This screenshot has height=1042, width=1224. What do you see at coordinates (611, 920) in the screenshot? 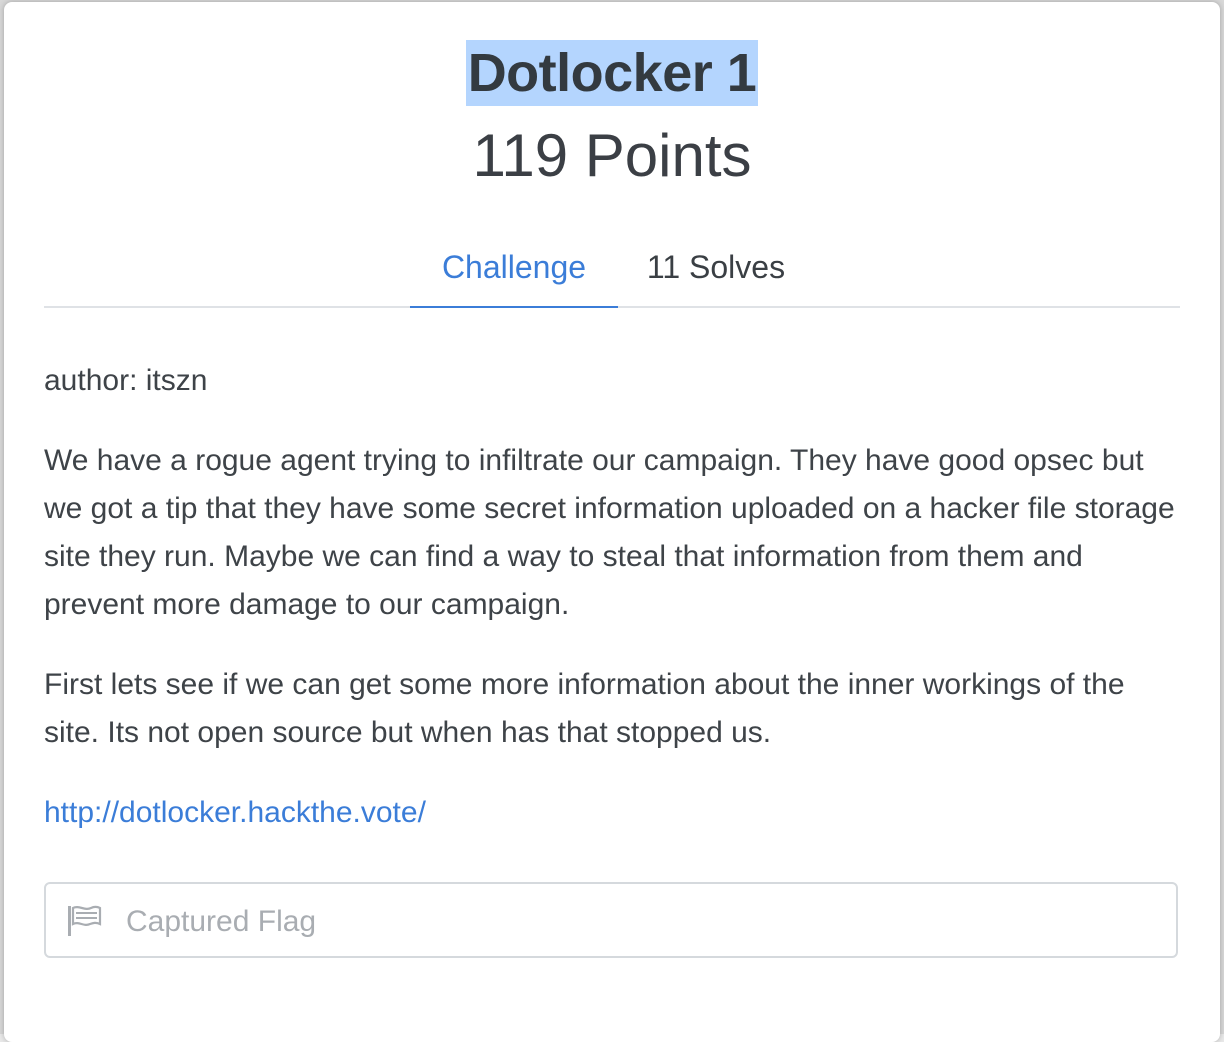
I see `flag-input: Captured Flag` at bounding box center [611, 920].